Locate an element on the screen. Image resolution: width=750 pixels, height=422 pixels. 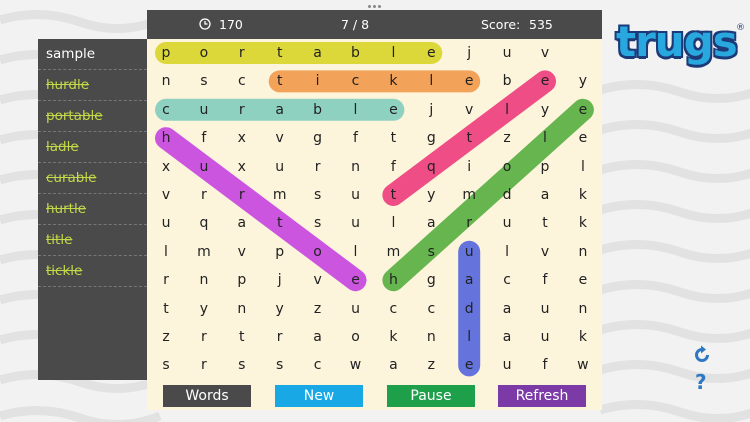
grid-cell: q is located at coordinates (431, 167).